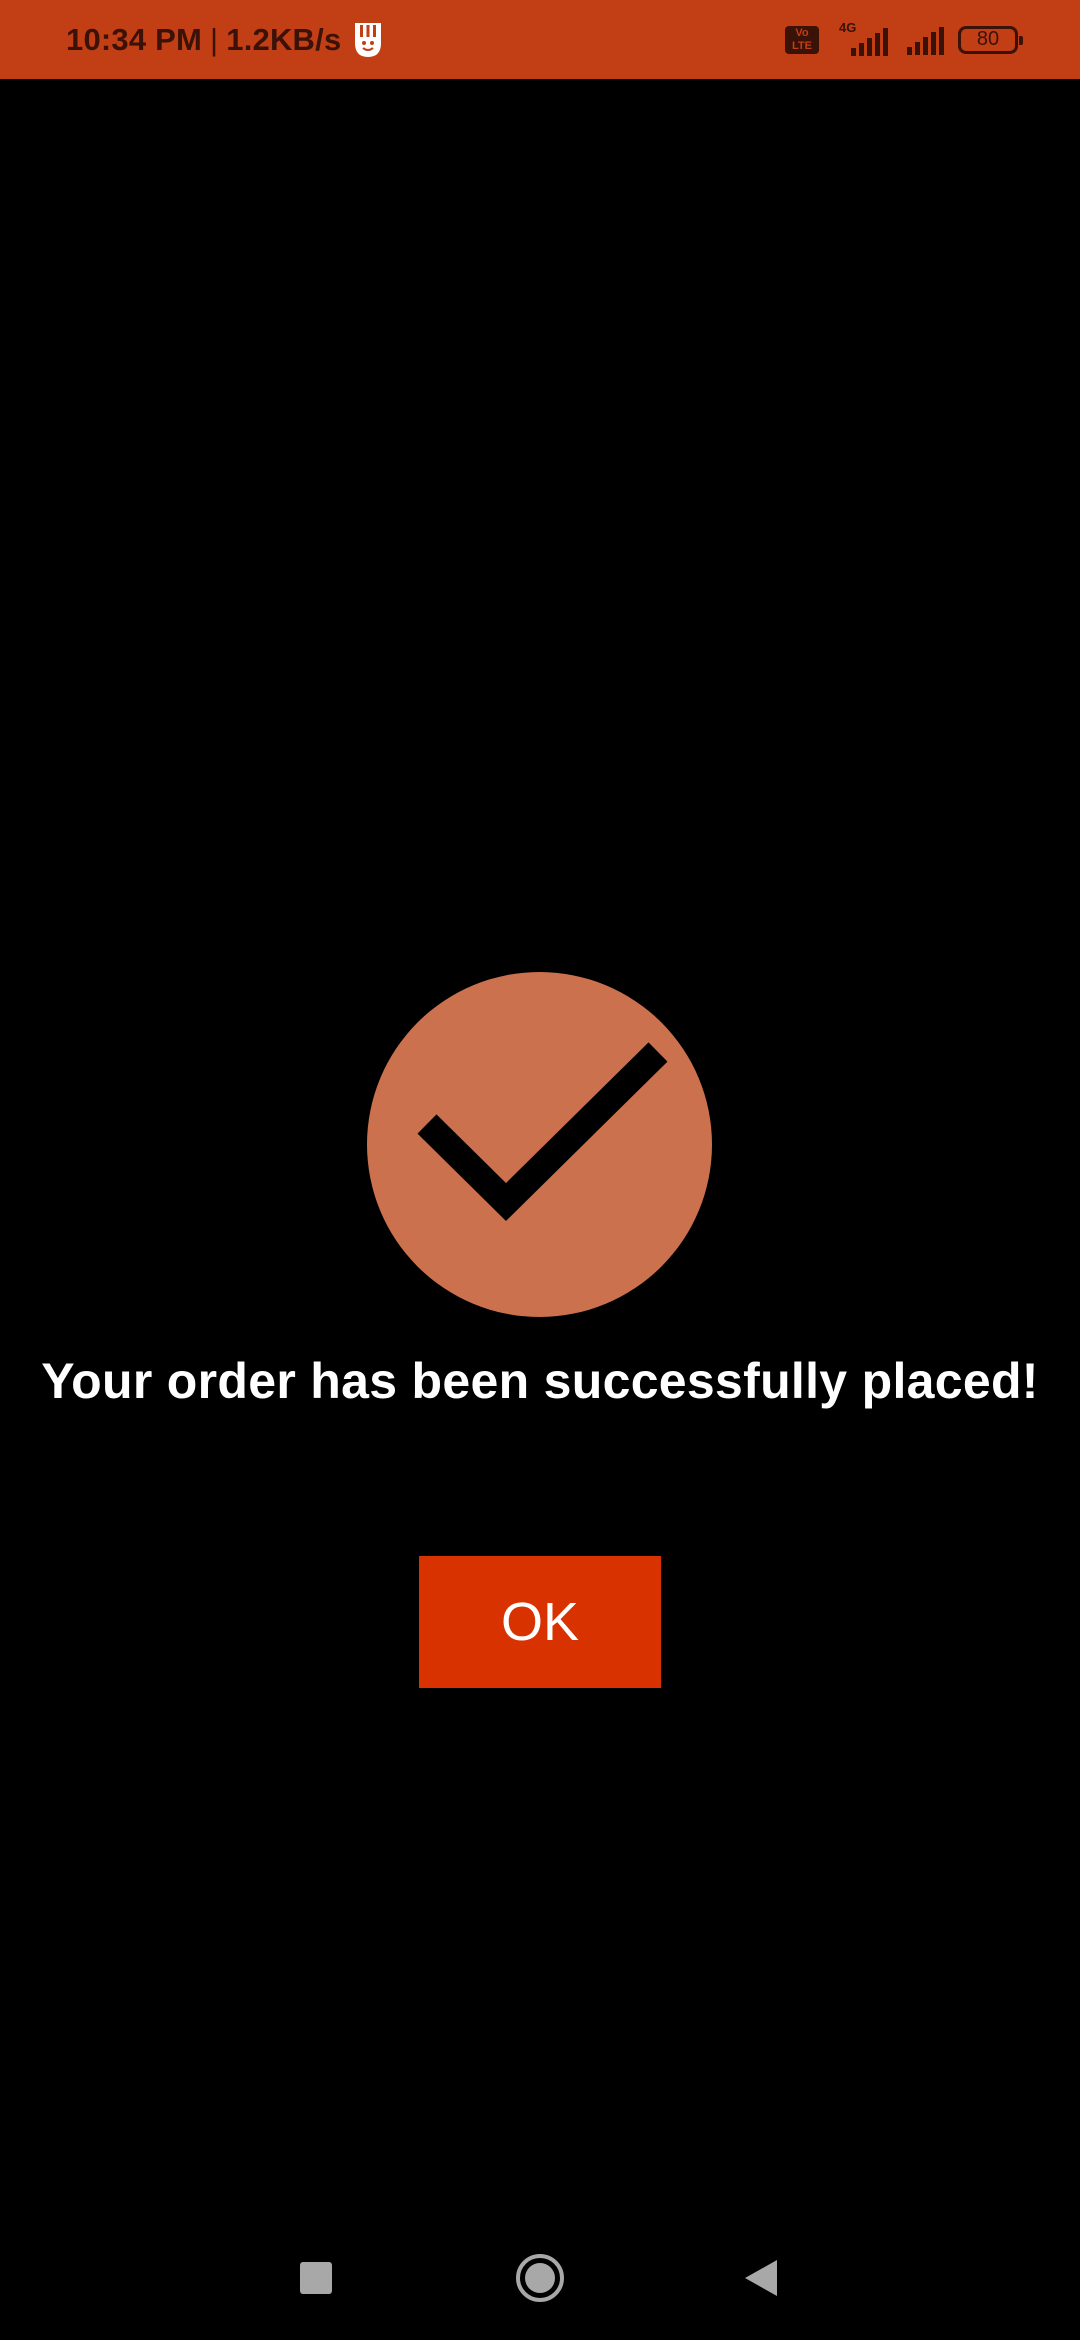 This screenshot has width=1080, height=2340. I want to click on app-notification-icon, so click(368, 39).